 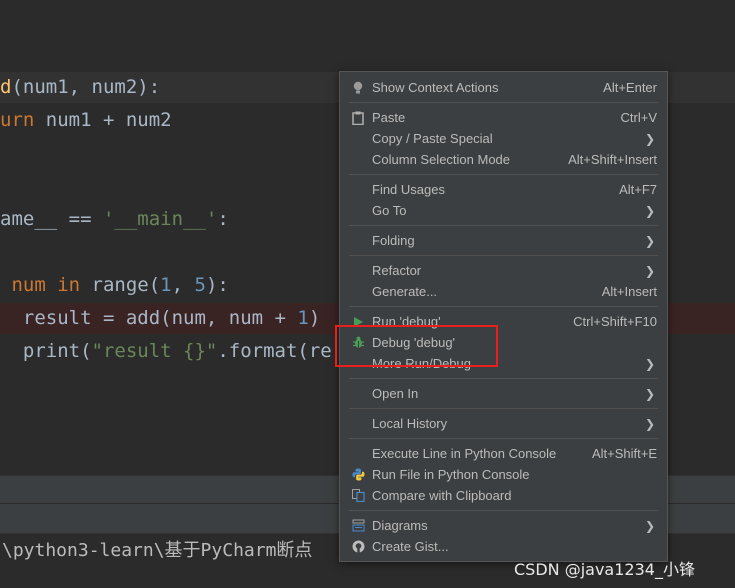 What do you see at coordinates (17, 120) in the screenshot?
I see `code-token: urn` at bounding box center [17, 120].